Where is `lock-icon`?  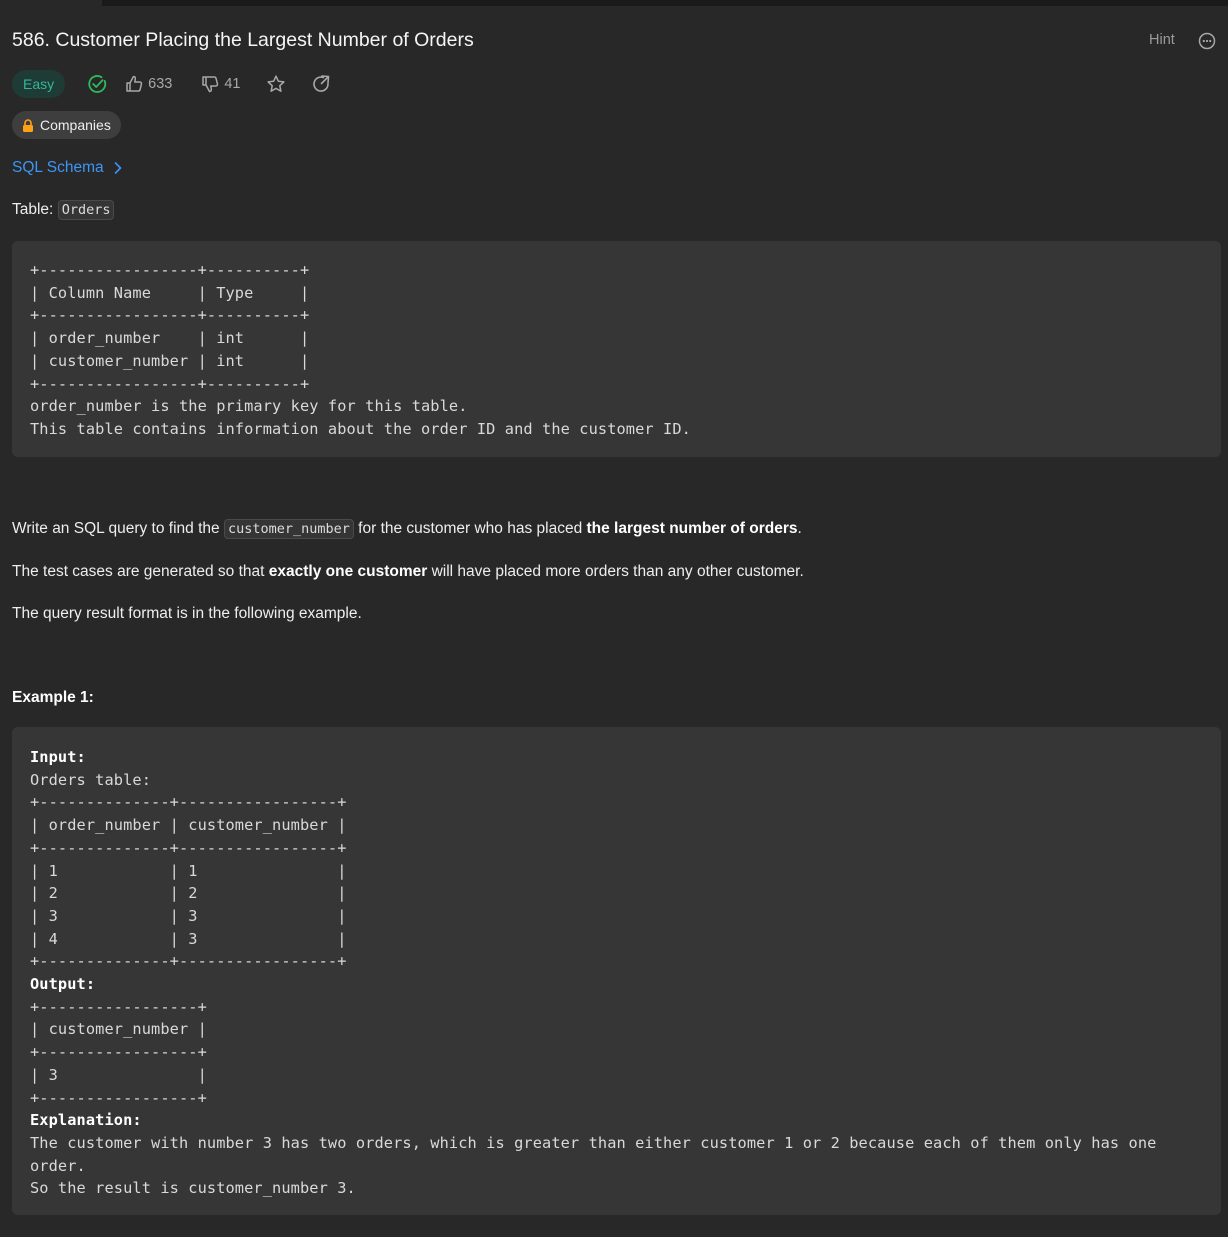
lock-icon is located at coordinates (28, 125).